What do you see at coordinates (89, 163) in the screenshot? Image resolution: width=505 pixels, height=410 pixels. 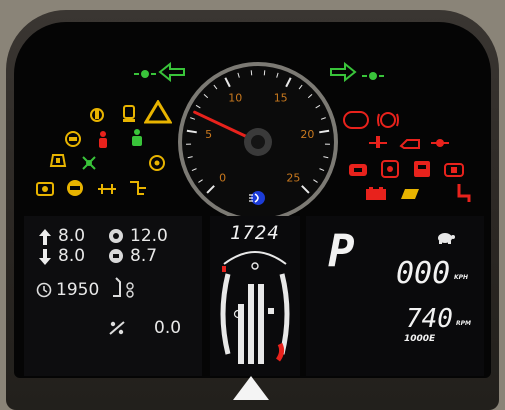 I see `differential-lock-icon` at bounding box center [89, 163].